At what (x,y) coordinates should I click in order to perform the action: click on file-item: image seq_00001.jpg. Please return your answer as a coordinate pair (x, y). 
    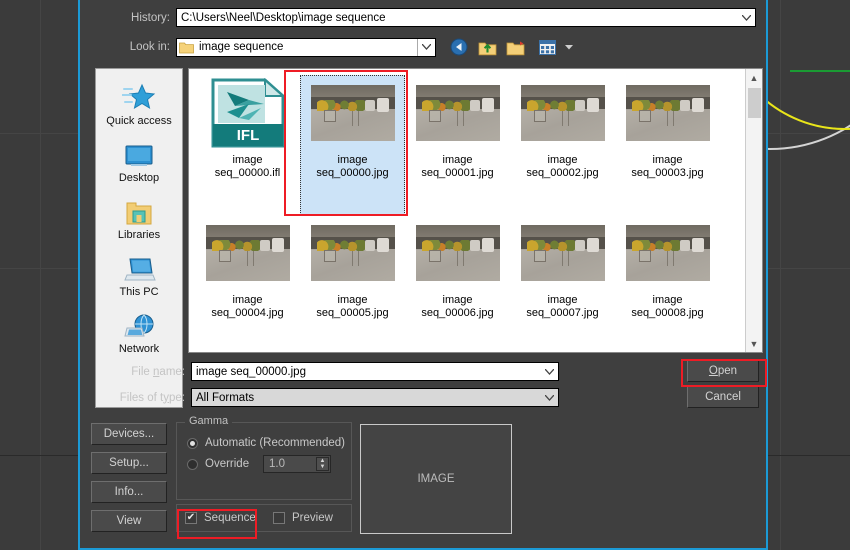
    Looking at the image, I should click on (457, 145).